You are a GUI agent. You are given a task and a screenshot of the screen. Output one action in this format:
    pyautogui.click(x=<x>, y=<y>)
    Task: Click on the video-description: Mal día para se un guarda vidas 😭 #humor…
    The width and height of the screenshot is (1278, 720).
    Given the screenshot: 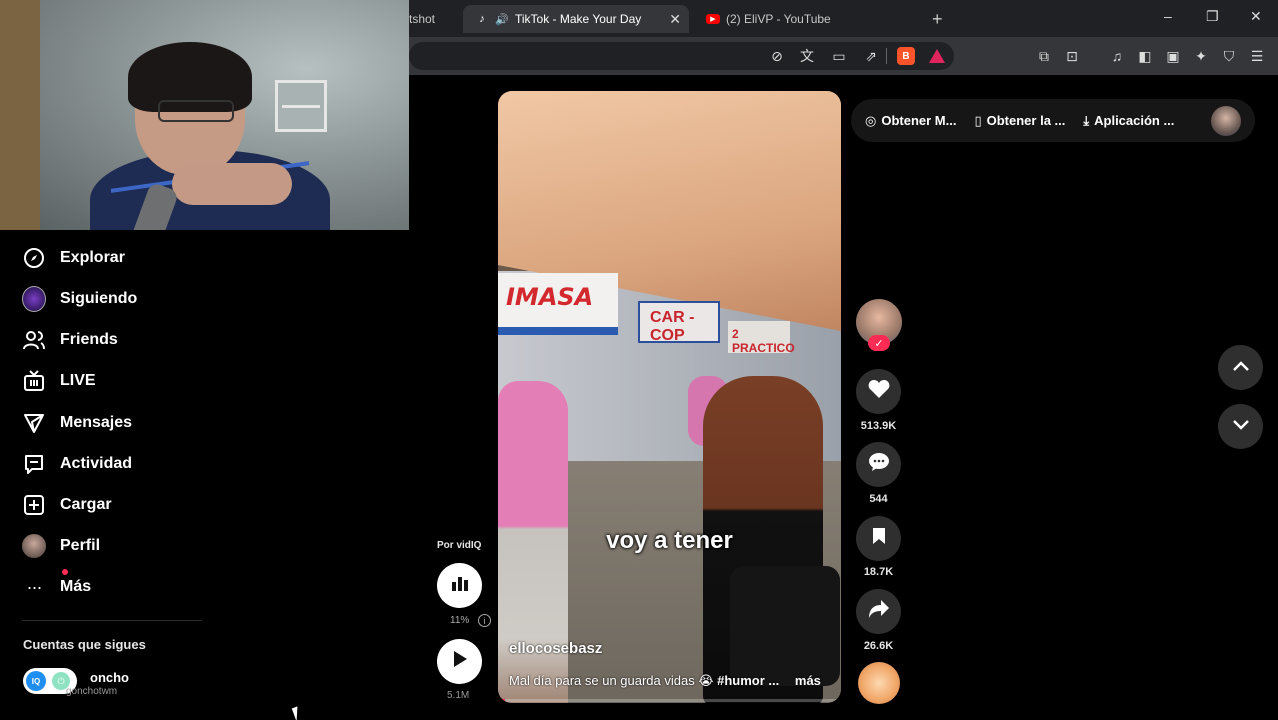 What is the action you would take?
    pyautogui.click(x=665, y=681)
    